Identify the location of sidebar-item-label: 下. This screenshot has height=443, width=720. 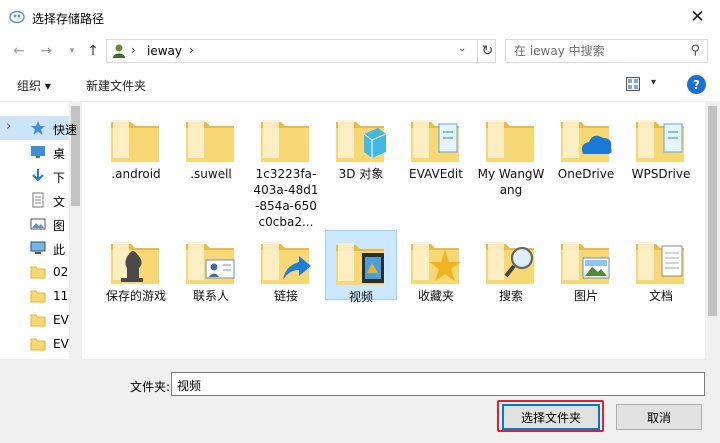
(59, 178).